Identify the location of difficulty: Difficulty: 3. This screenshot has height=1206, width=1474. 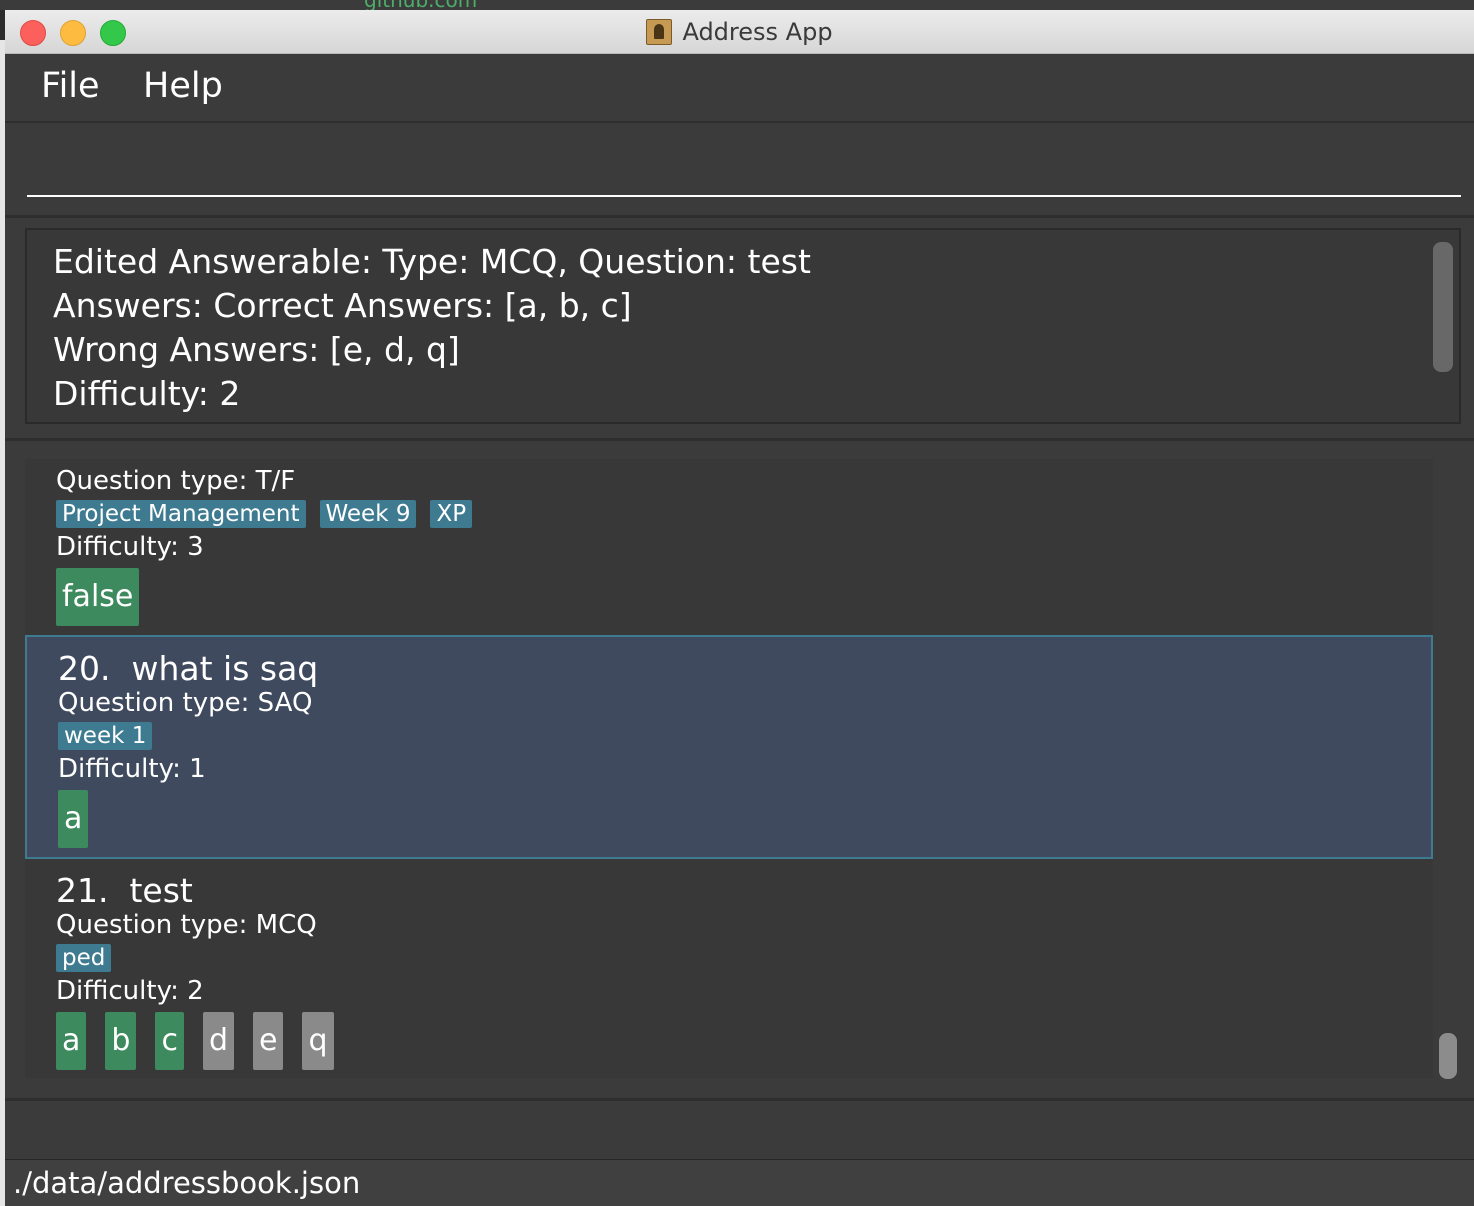
(130, 547).